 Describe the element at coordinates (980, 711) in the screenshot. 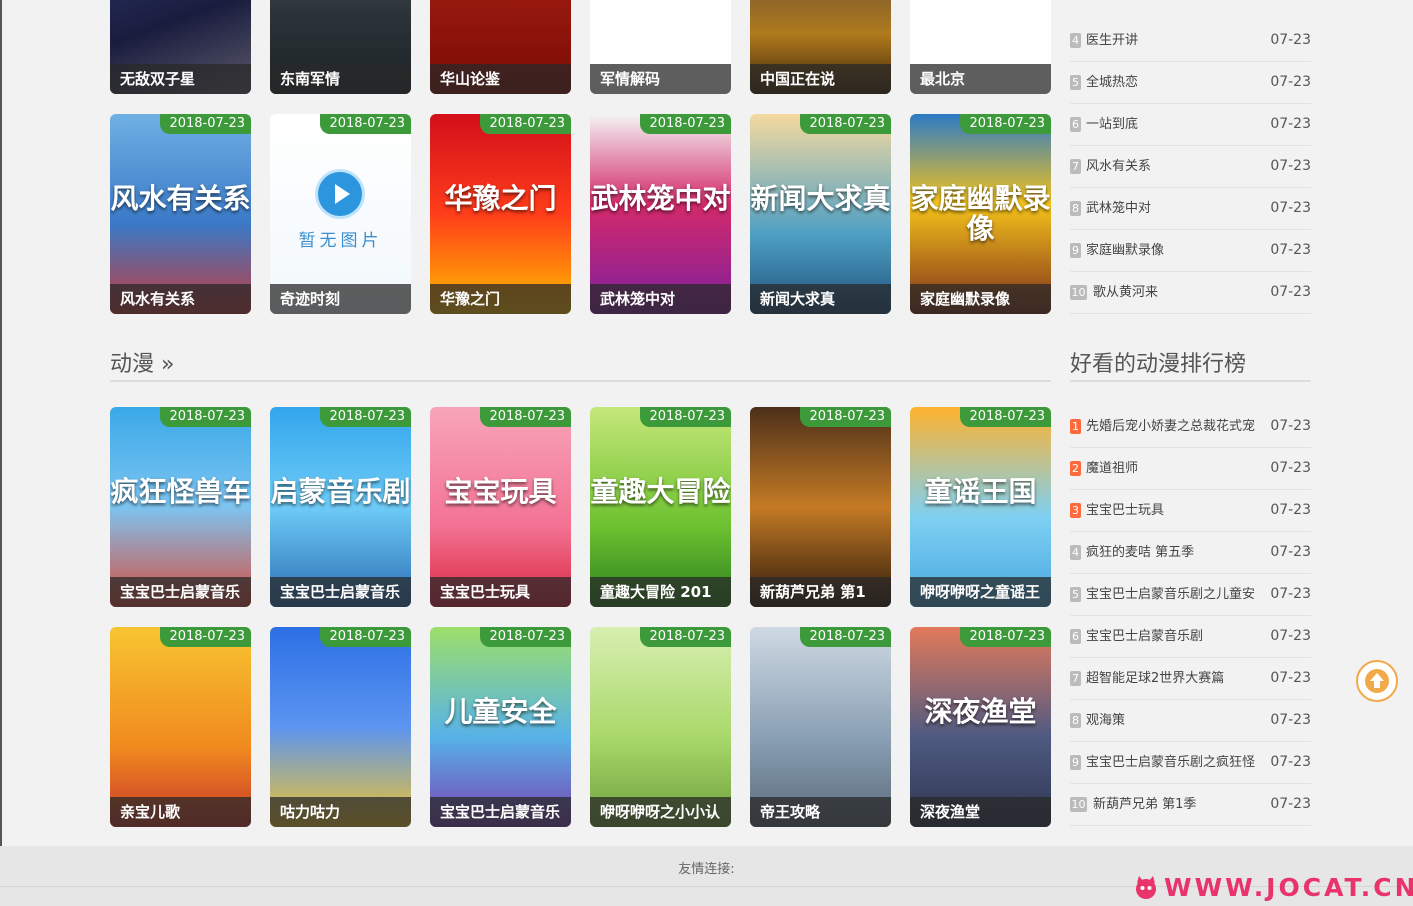

I see `poster-art-text: 深夜渔堂` at that location.